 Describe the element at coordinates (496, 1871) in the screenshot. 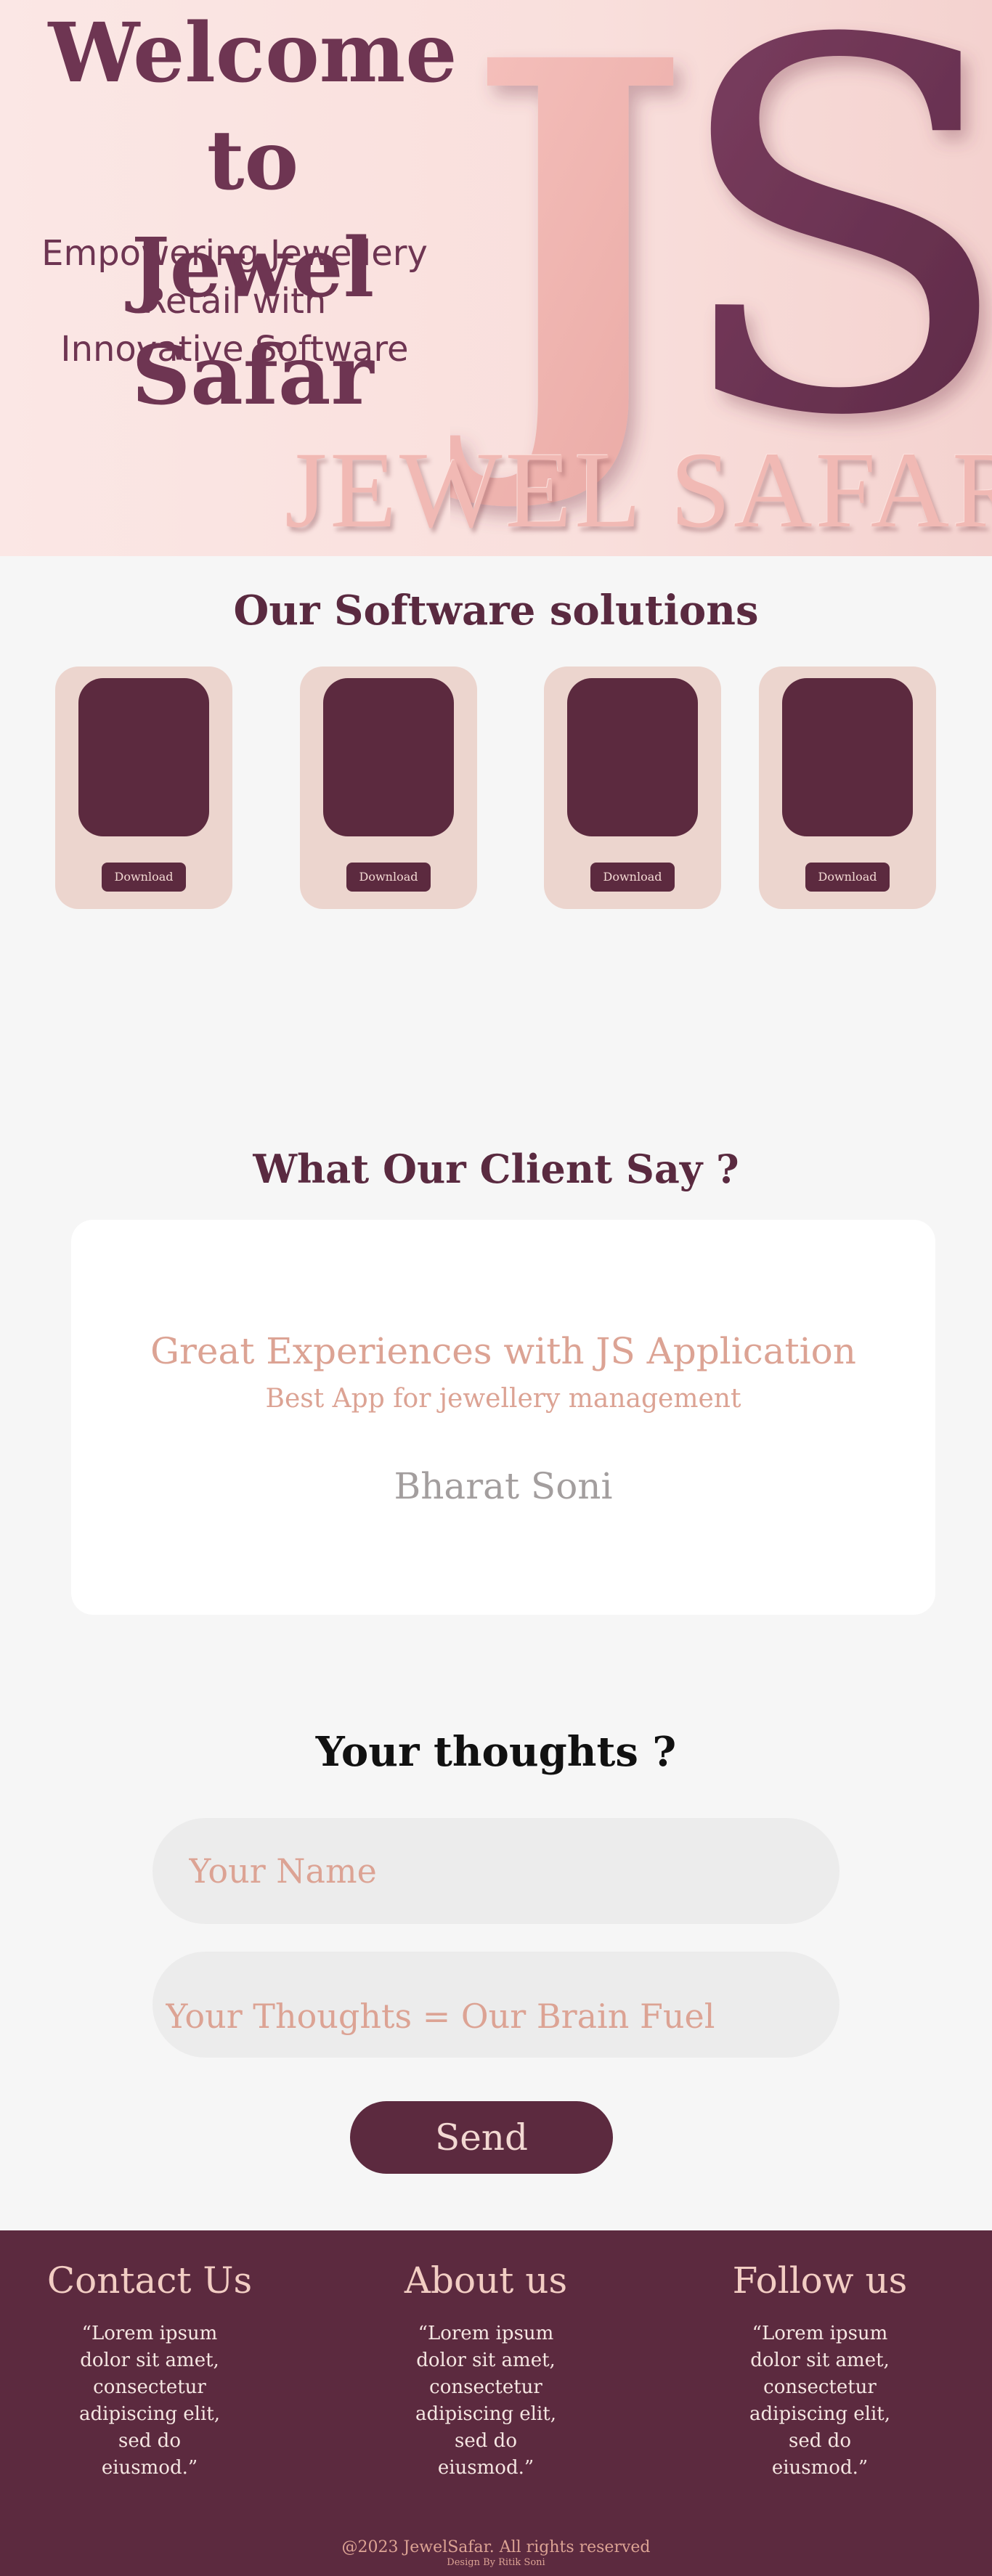

I see `name-input` at that location.